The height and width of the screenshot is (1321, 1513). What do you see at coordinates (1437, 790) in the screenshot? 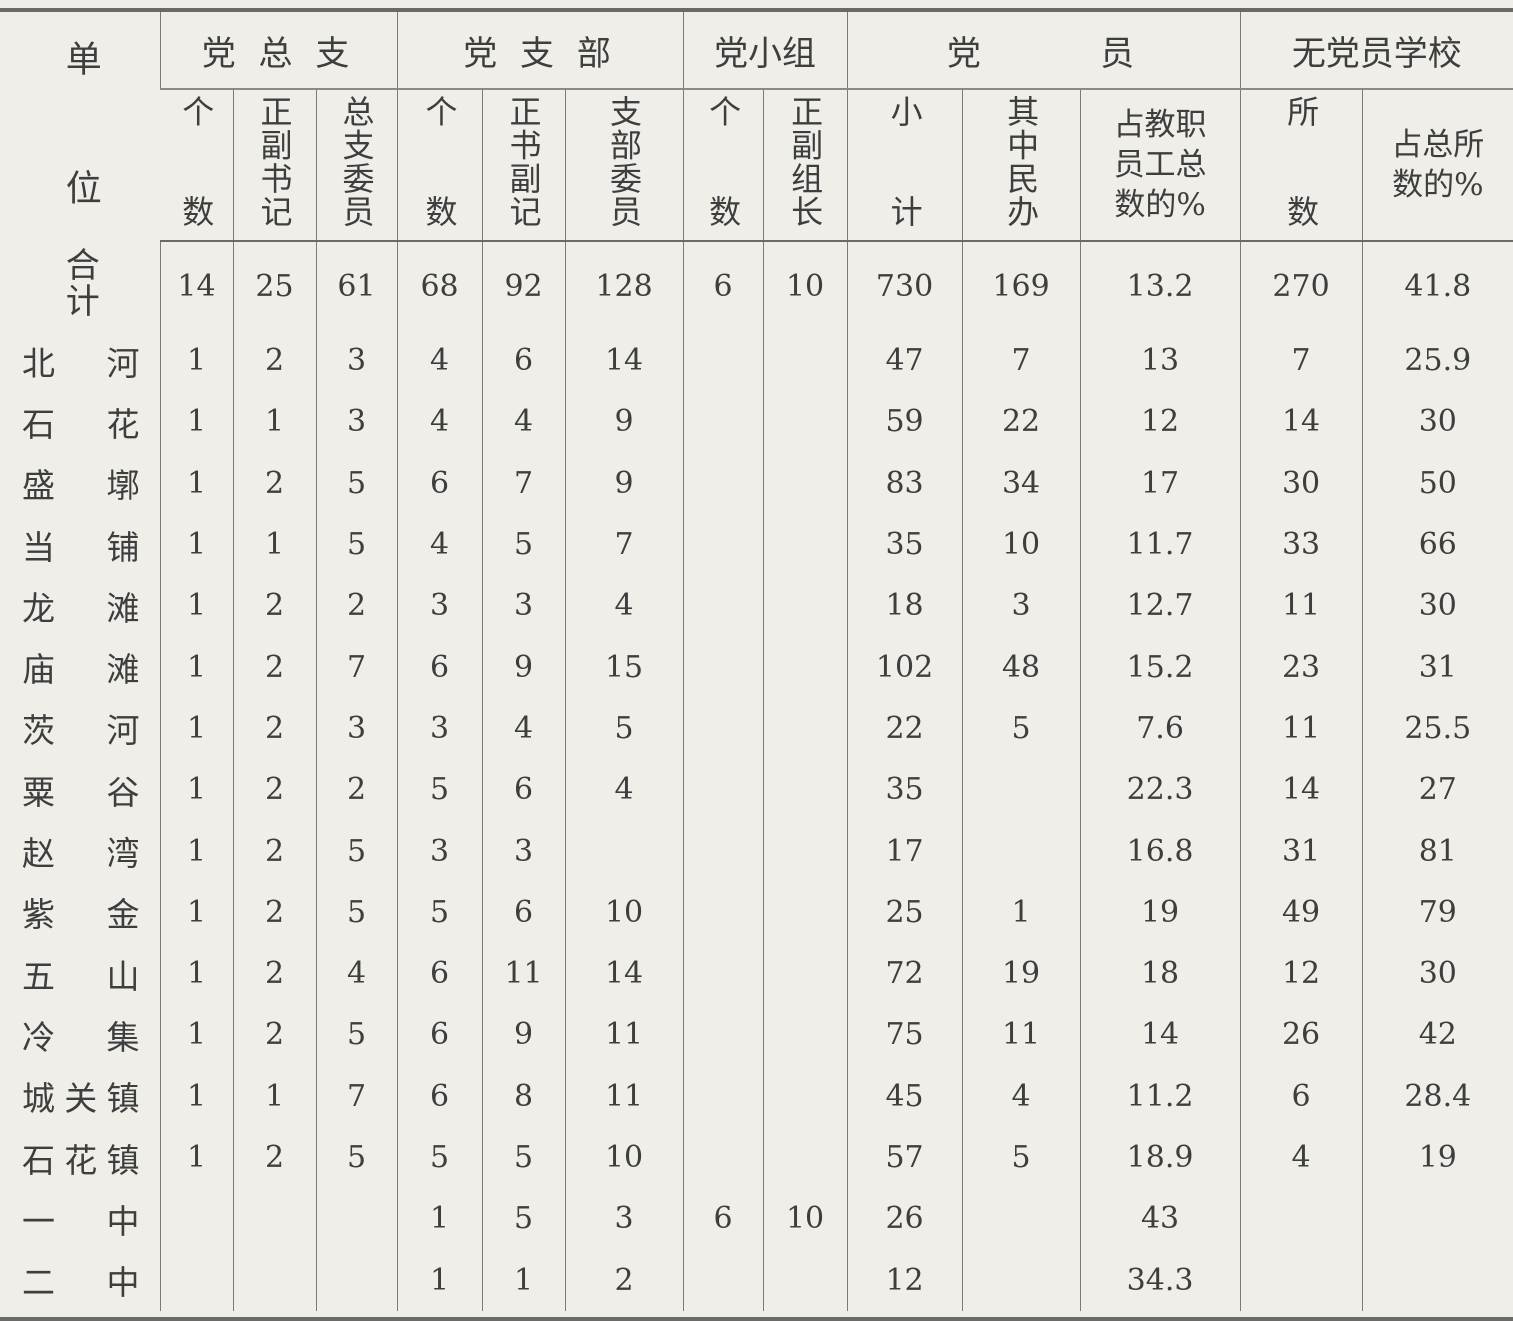
I see `table-cell: 27` at bounding box center [1437, 790].